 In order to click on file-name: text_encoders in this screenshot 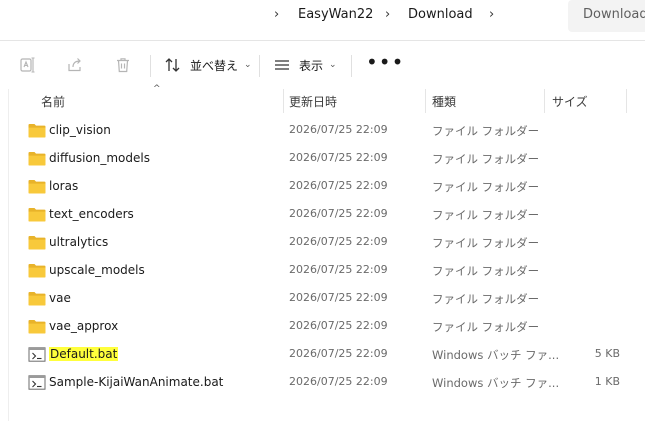, I will do `click(91, 214)`.